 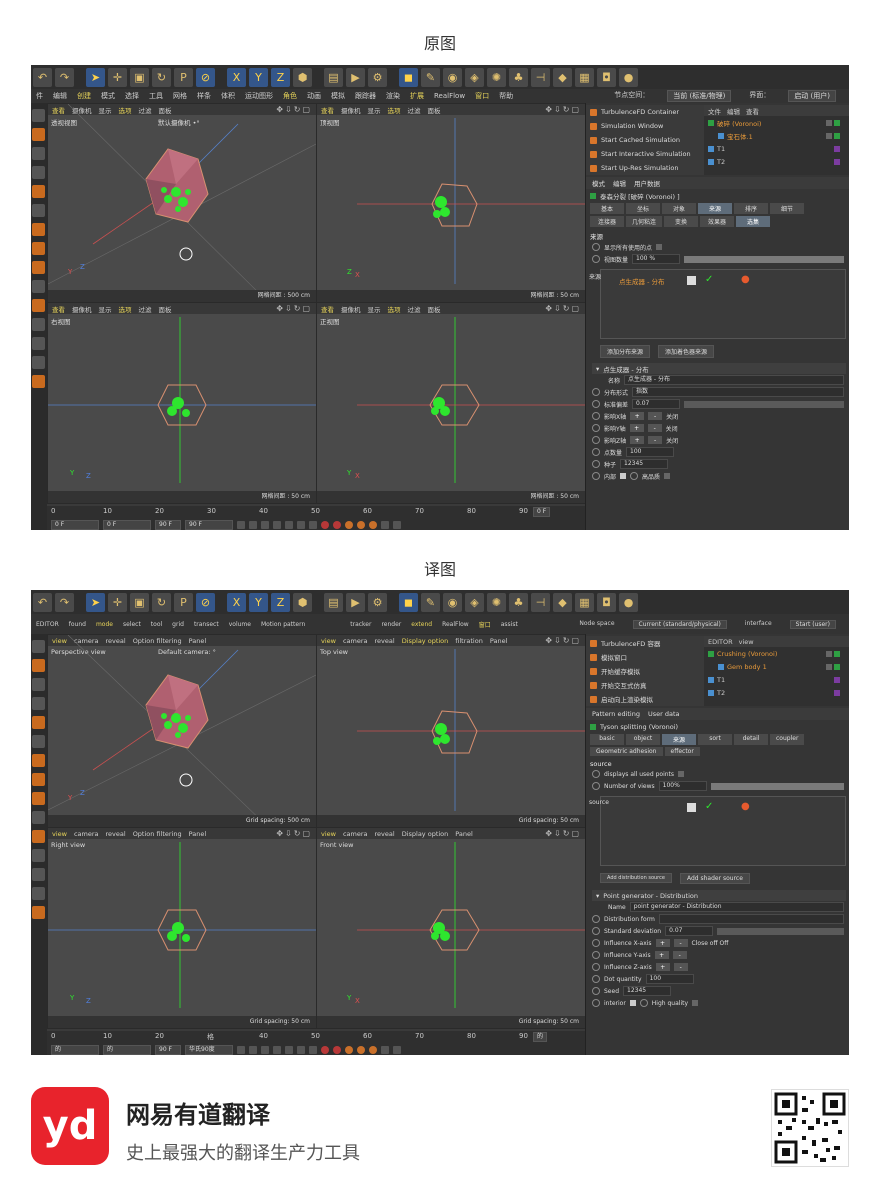 I want to click on deformer-icon: ♣, so click(x=518, y=77).